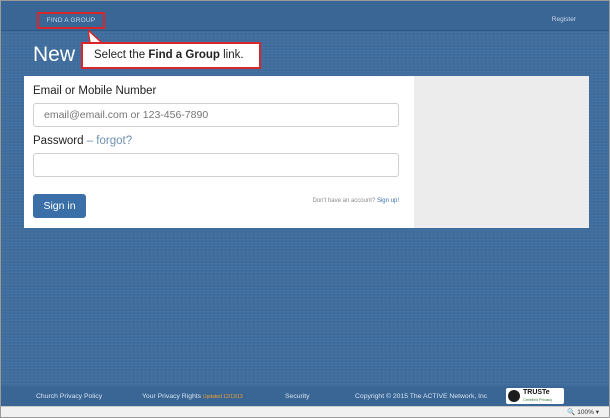  What do you see at coordinates (216, 115) in the screenshot?
I see `email-field` at bounding box center [216, 115].